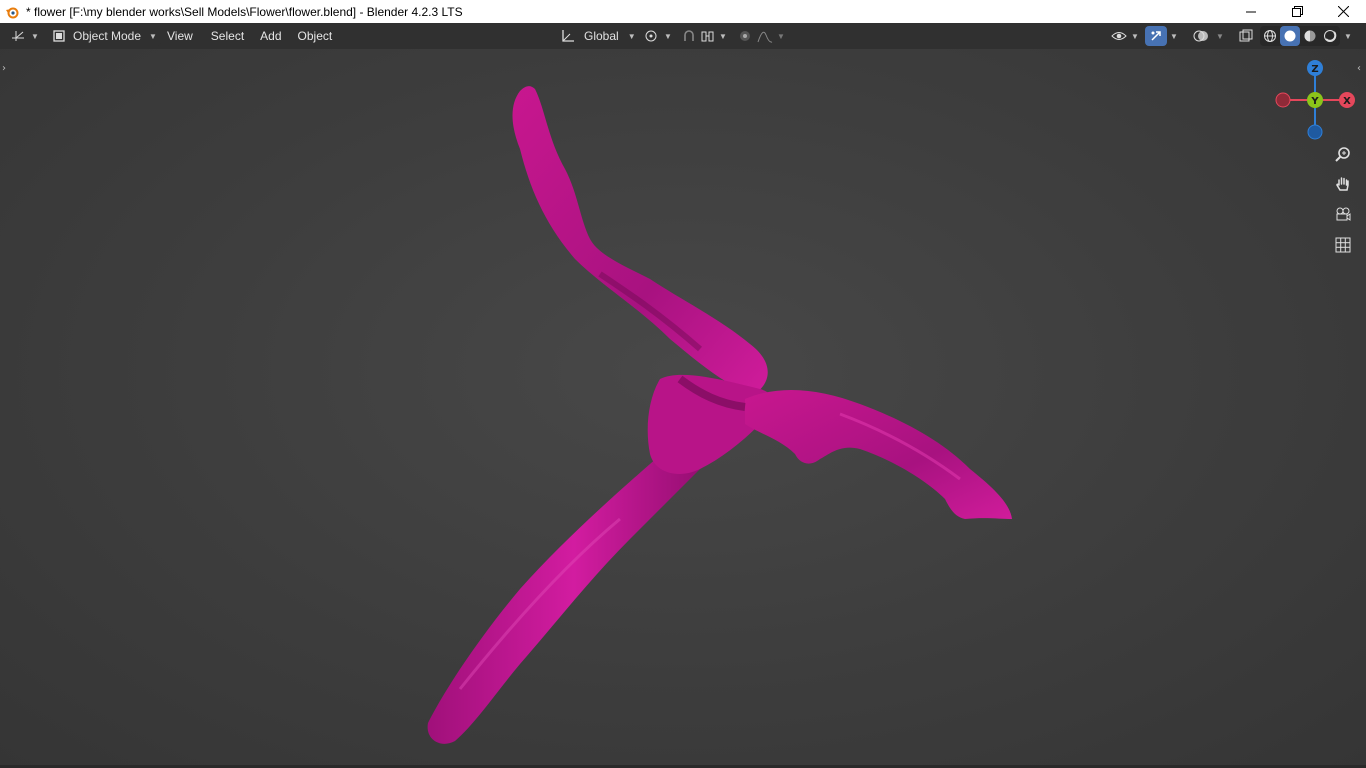  I want to click on wireframe-shading-button, so click(1270, 36).